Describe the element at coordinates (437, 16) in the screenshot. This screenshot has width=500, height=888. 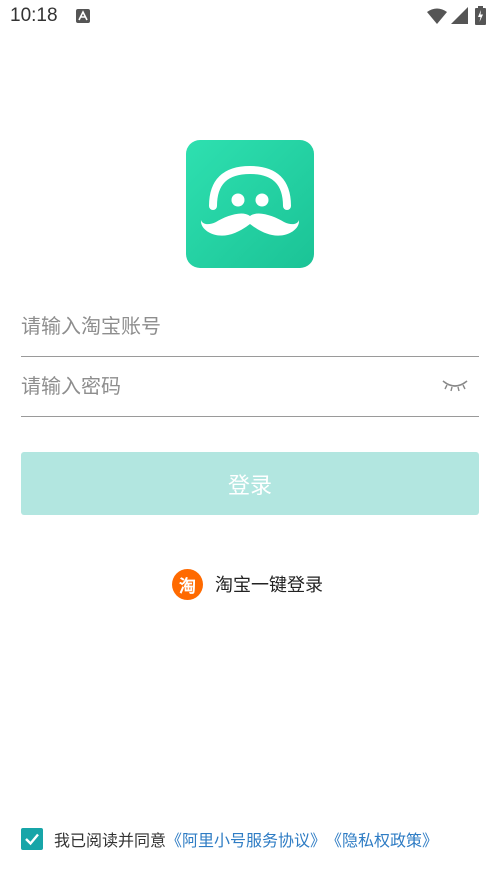
I see `wifi-icon` at that location.